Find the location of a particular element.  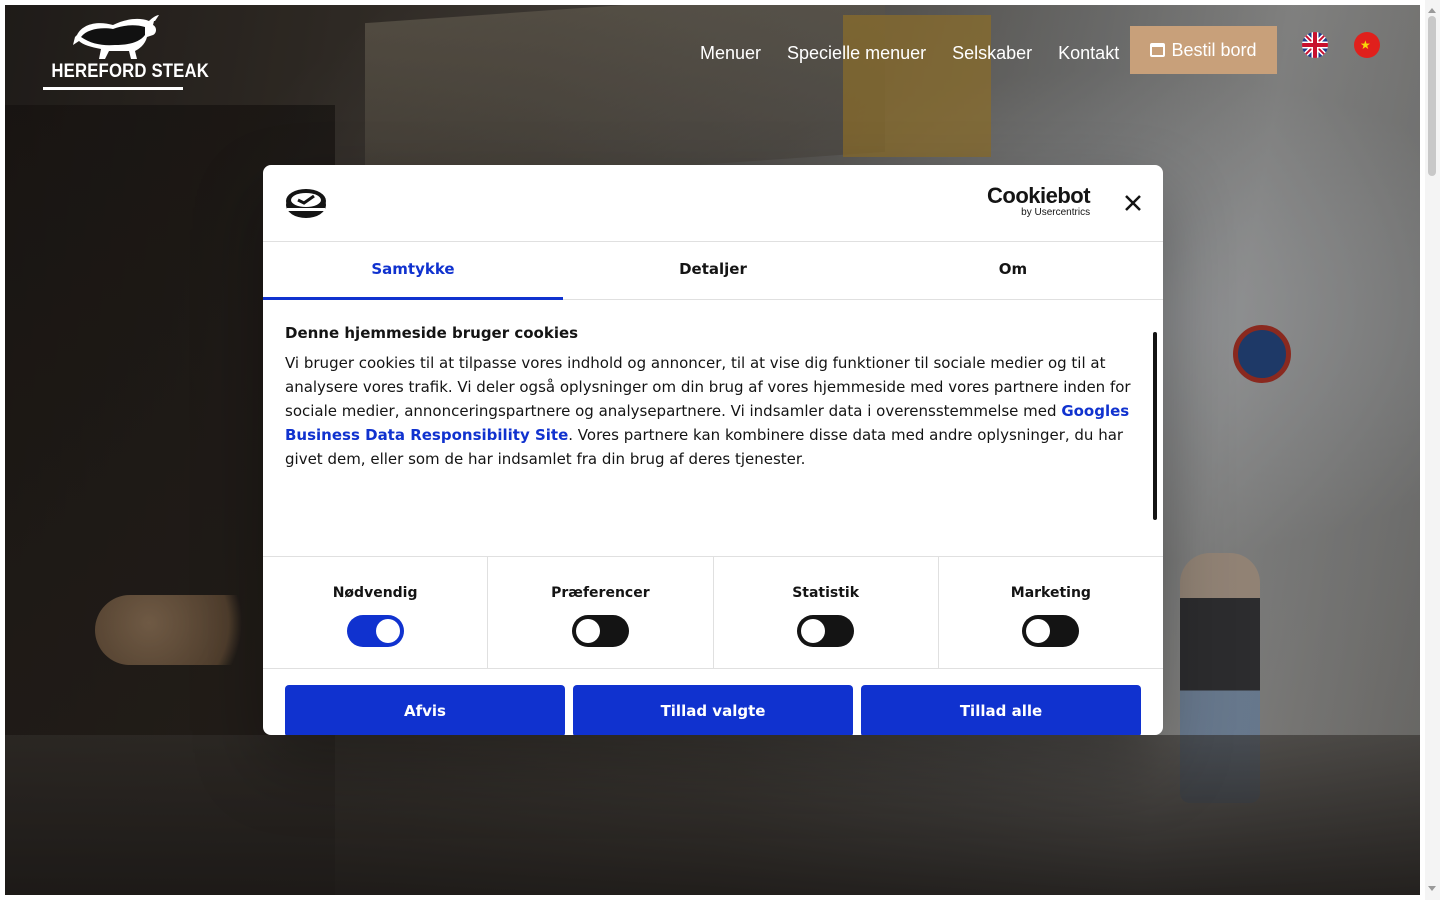

category-statistik: Statistik is located at coordinates (826, 612).